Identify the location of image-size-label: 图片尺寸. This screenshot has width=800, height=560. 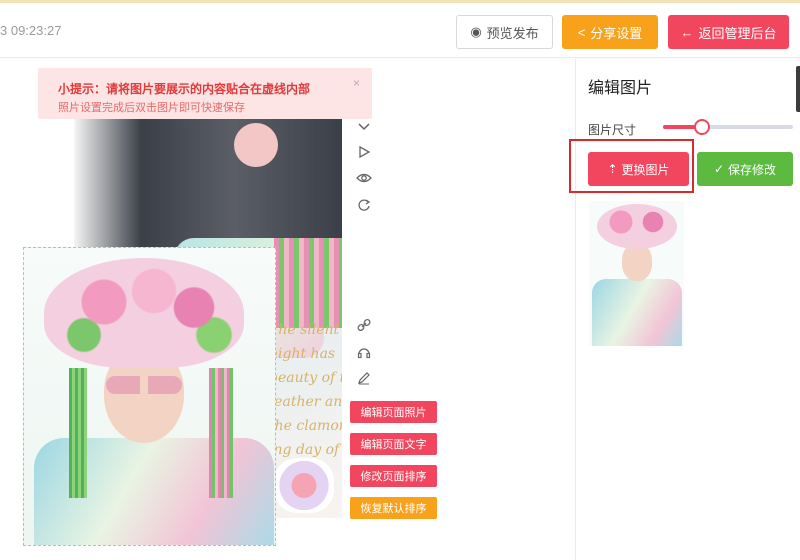
(612, 130).